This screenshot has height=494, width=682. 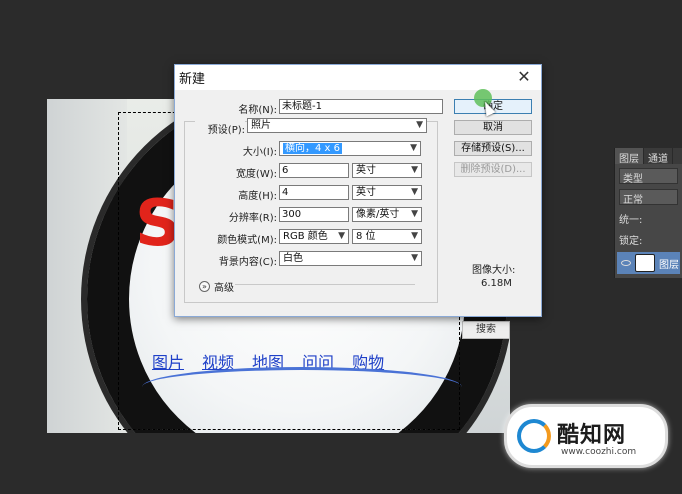 I want to click on layer-thumbnail, so click(x=645, y=263).